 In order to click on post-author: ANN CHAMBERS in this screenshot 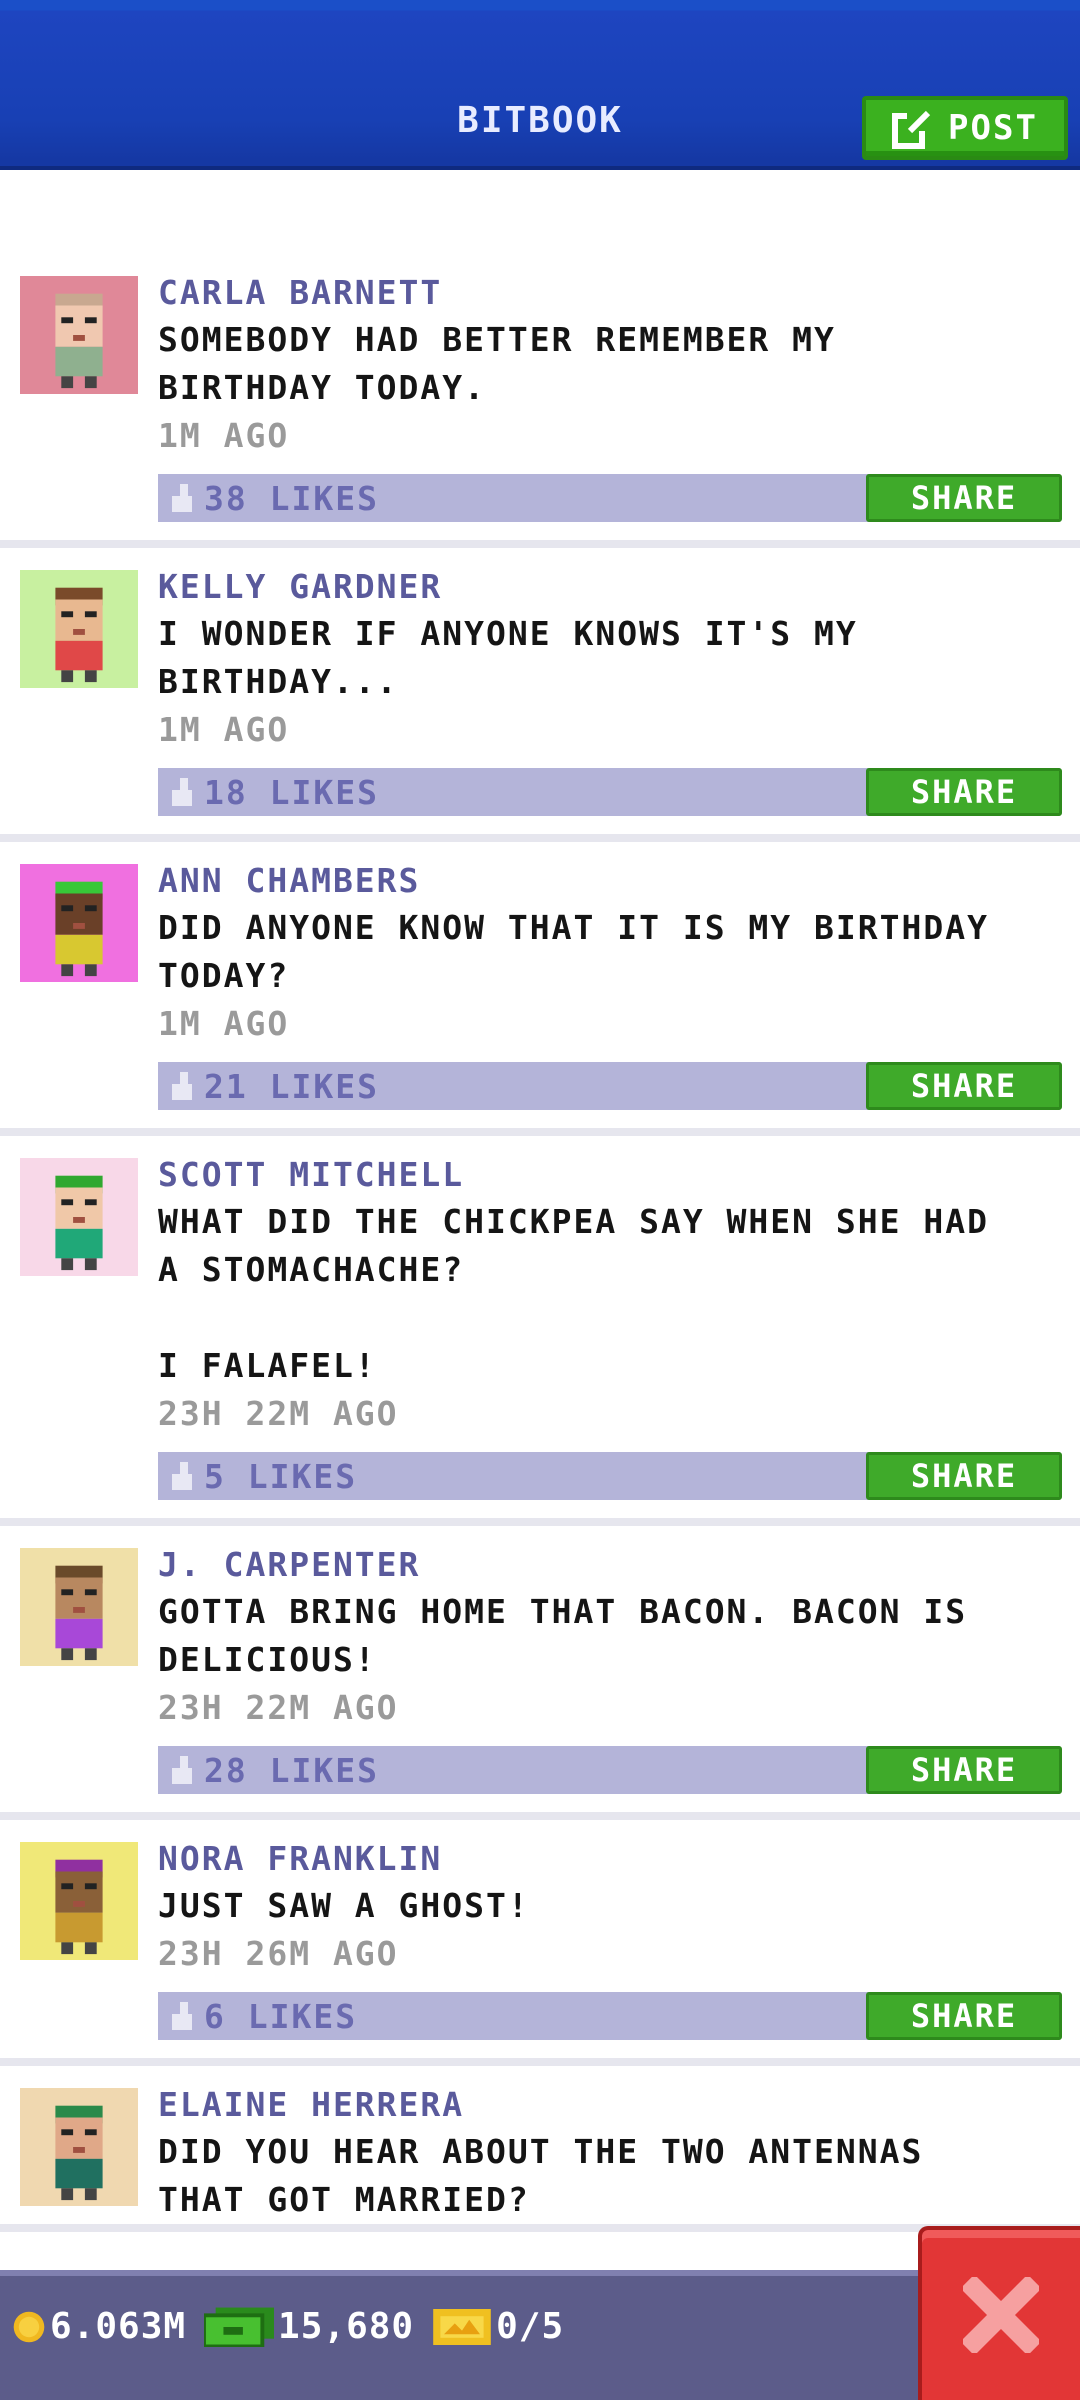, I will do `click(609, 881)`.